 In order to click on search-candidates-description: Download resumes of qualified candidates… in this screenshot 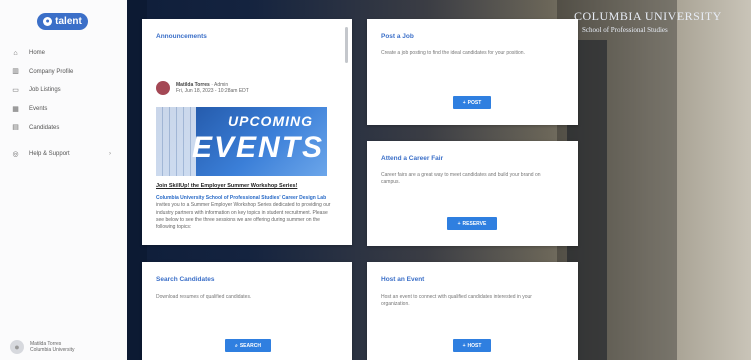, I will do `click(204, 297)`.